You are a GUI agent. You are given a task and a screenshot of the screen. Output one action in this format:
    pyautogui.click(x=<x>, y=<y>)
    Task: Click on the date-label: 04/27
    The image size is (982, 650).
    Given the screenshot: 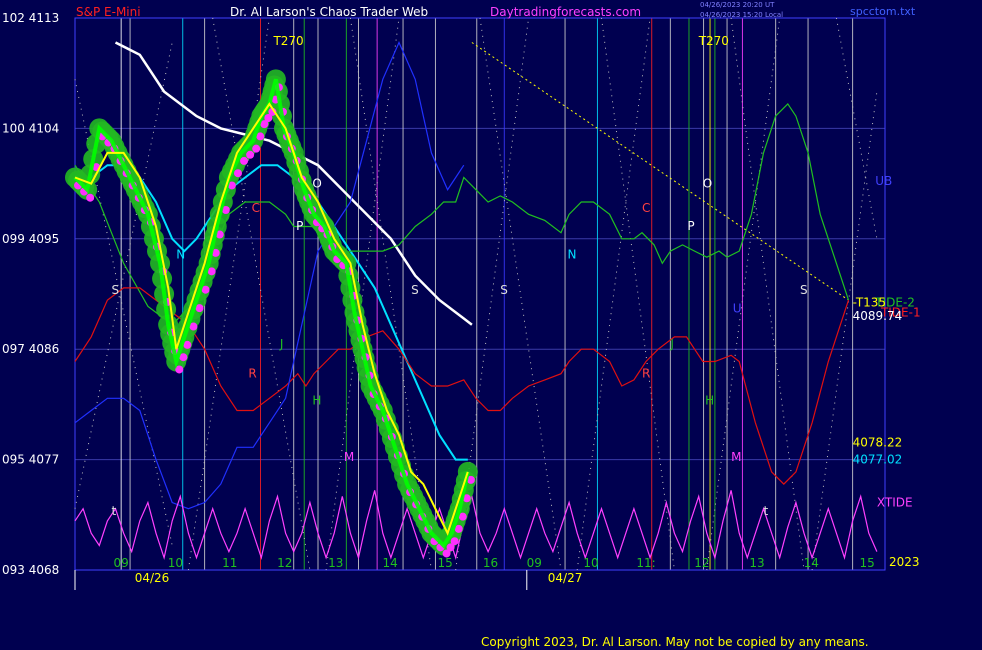 What is the action you would take?
    pyautogui.click(x=565, y=578)
    